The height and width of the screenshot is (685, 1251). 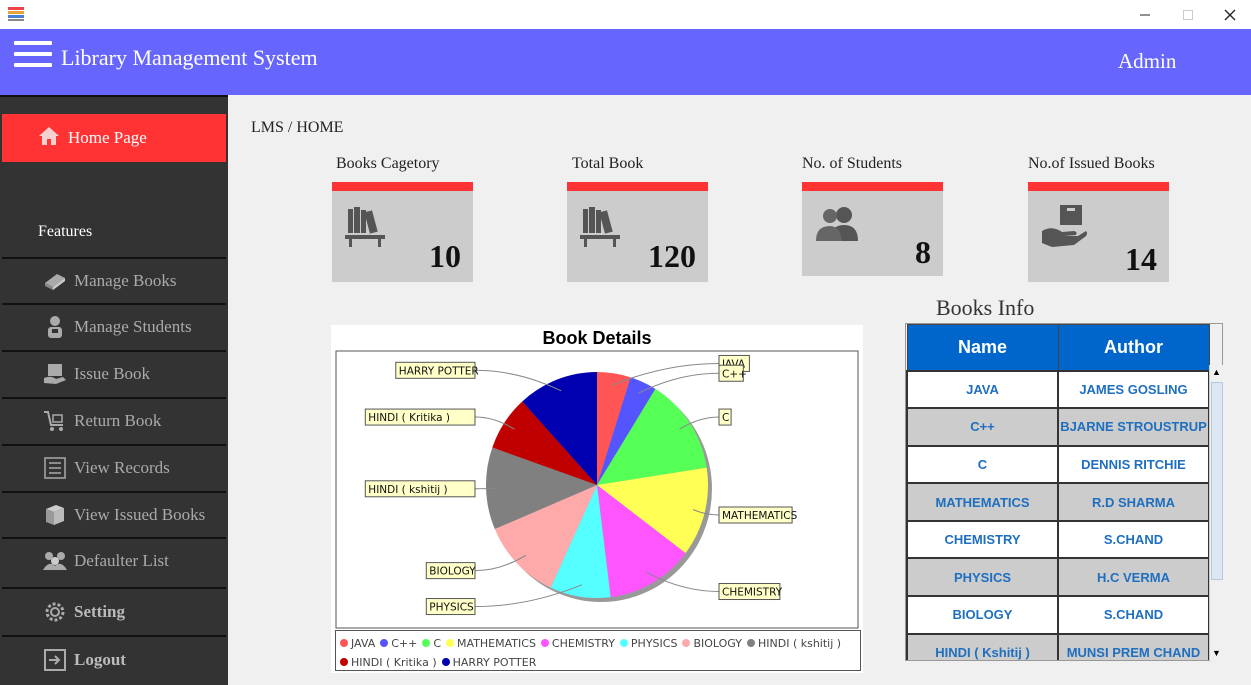 I want to click on column-header-author: Author, so click(x=1133, y=347).